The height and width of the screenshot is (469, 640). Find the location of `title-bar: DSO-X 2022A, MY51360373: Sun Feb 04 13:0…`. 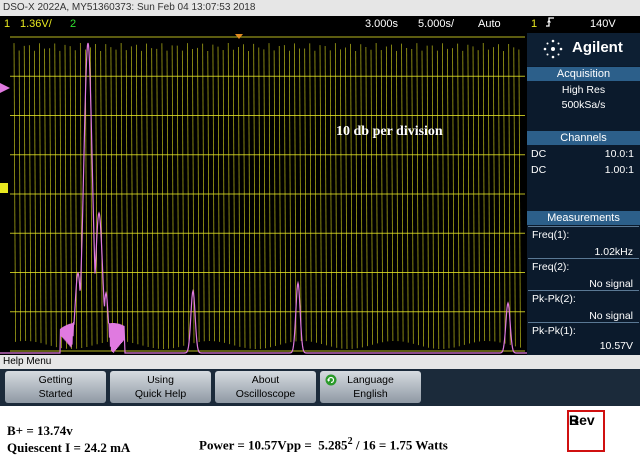

title-bar: DSO-X 2022A, MY51360373: Sun Feb 04 13:0… is located at coordinates (320, 8).